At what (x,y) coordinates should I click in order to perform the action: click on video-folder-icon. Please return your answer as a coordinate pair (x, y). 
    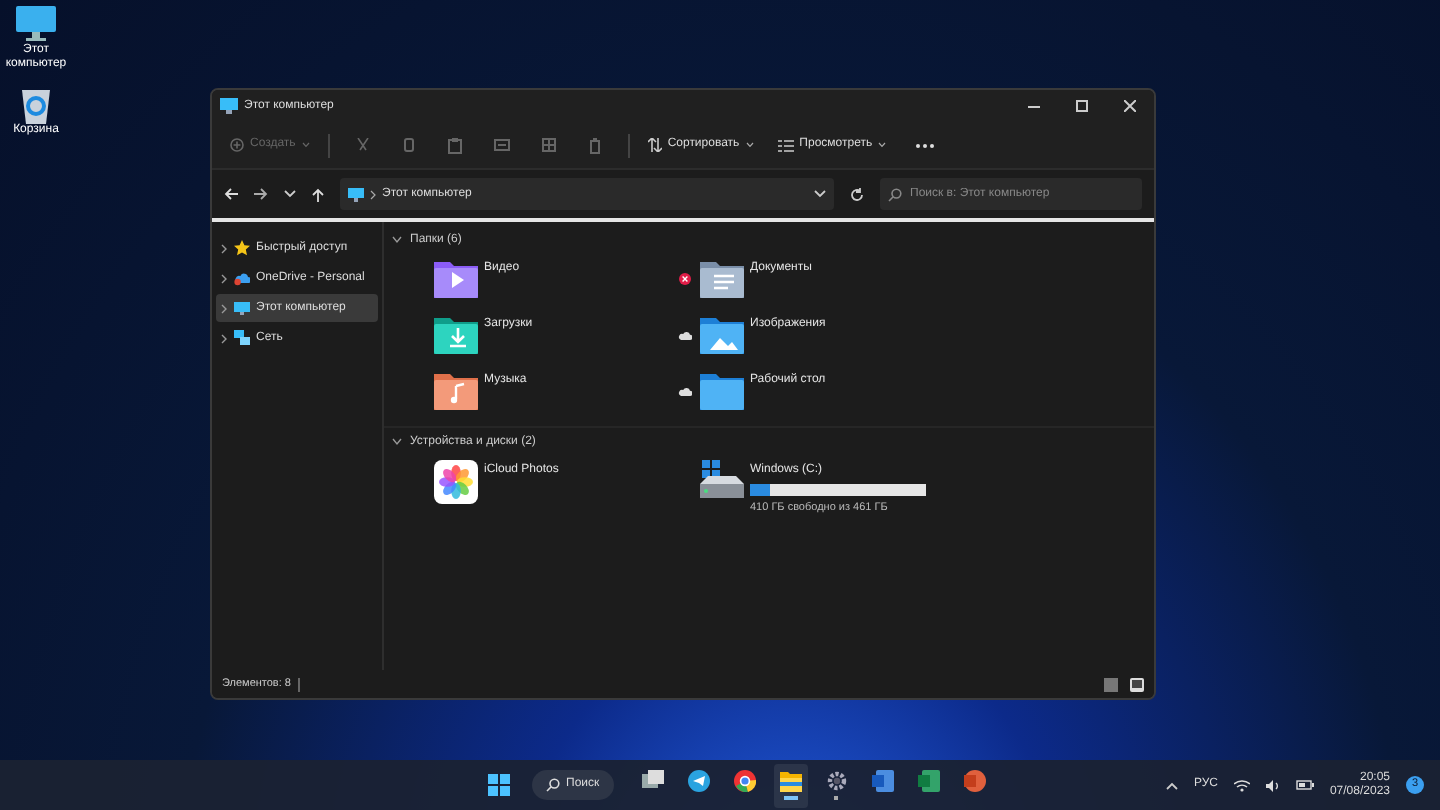
    Looking at the image, I should click on (456, 278).